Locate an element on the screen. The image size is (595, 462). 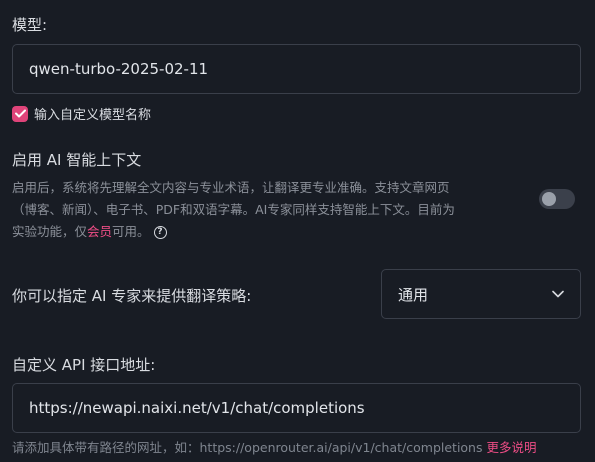
expert-label: 你可以指定 AI 专家来提供翻译策略: is located at coordinates (132, 296).